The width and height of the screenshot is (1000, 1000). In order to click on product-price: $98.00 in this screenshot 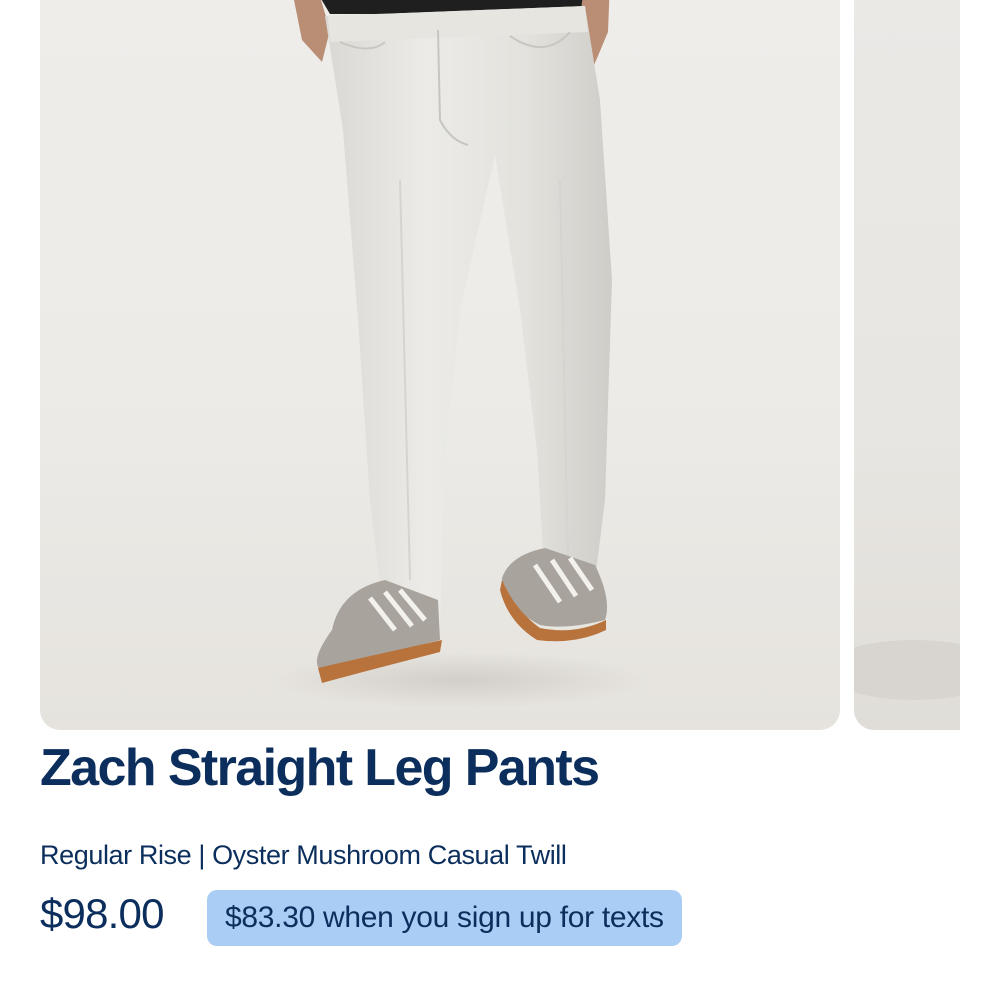, I will do `click(102, 913)`.